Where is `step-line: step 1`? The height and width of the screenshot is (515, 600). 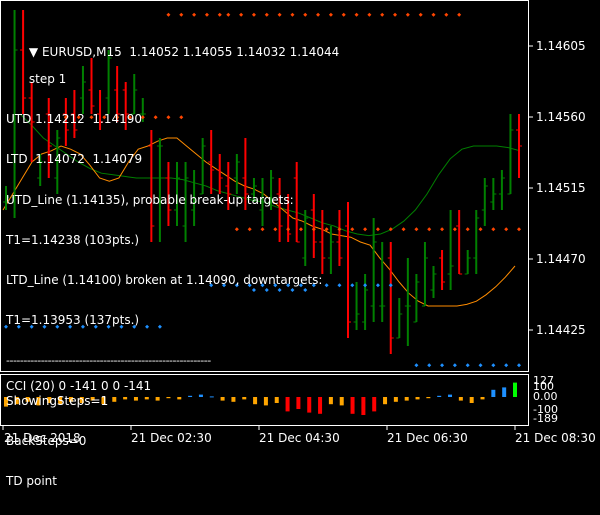
step-line: step 1 is located at coordinates (172, 79).